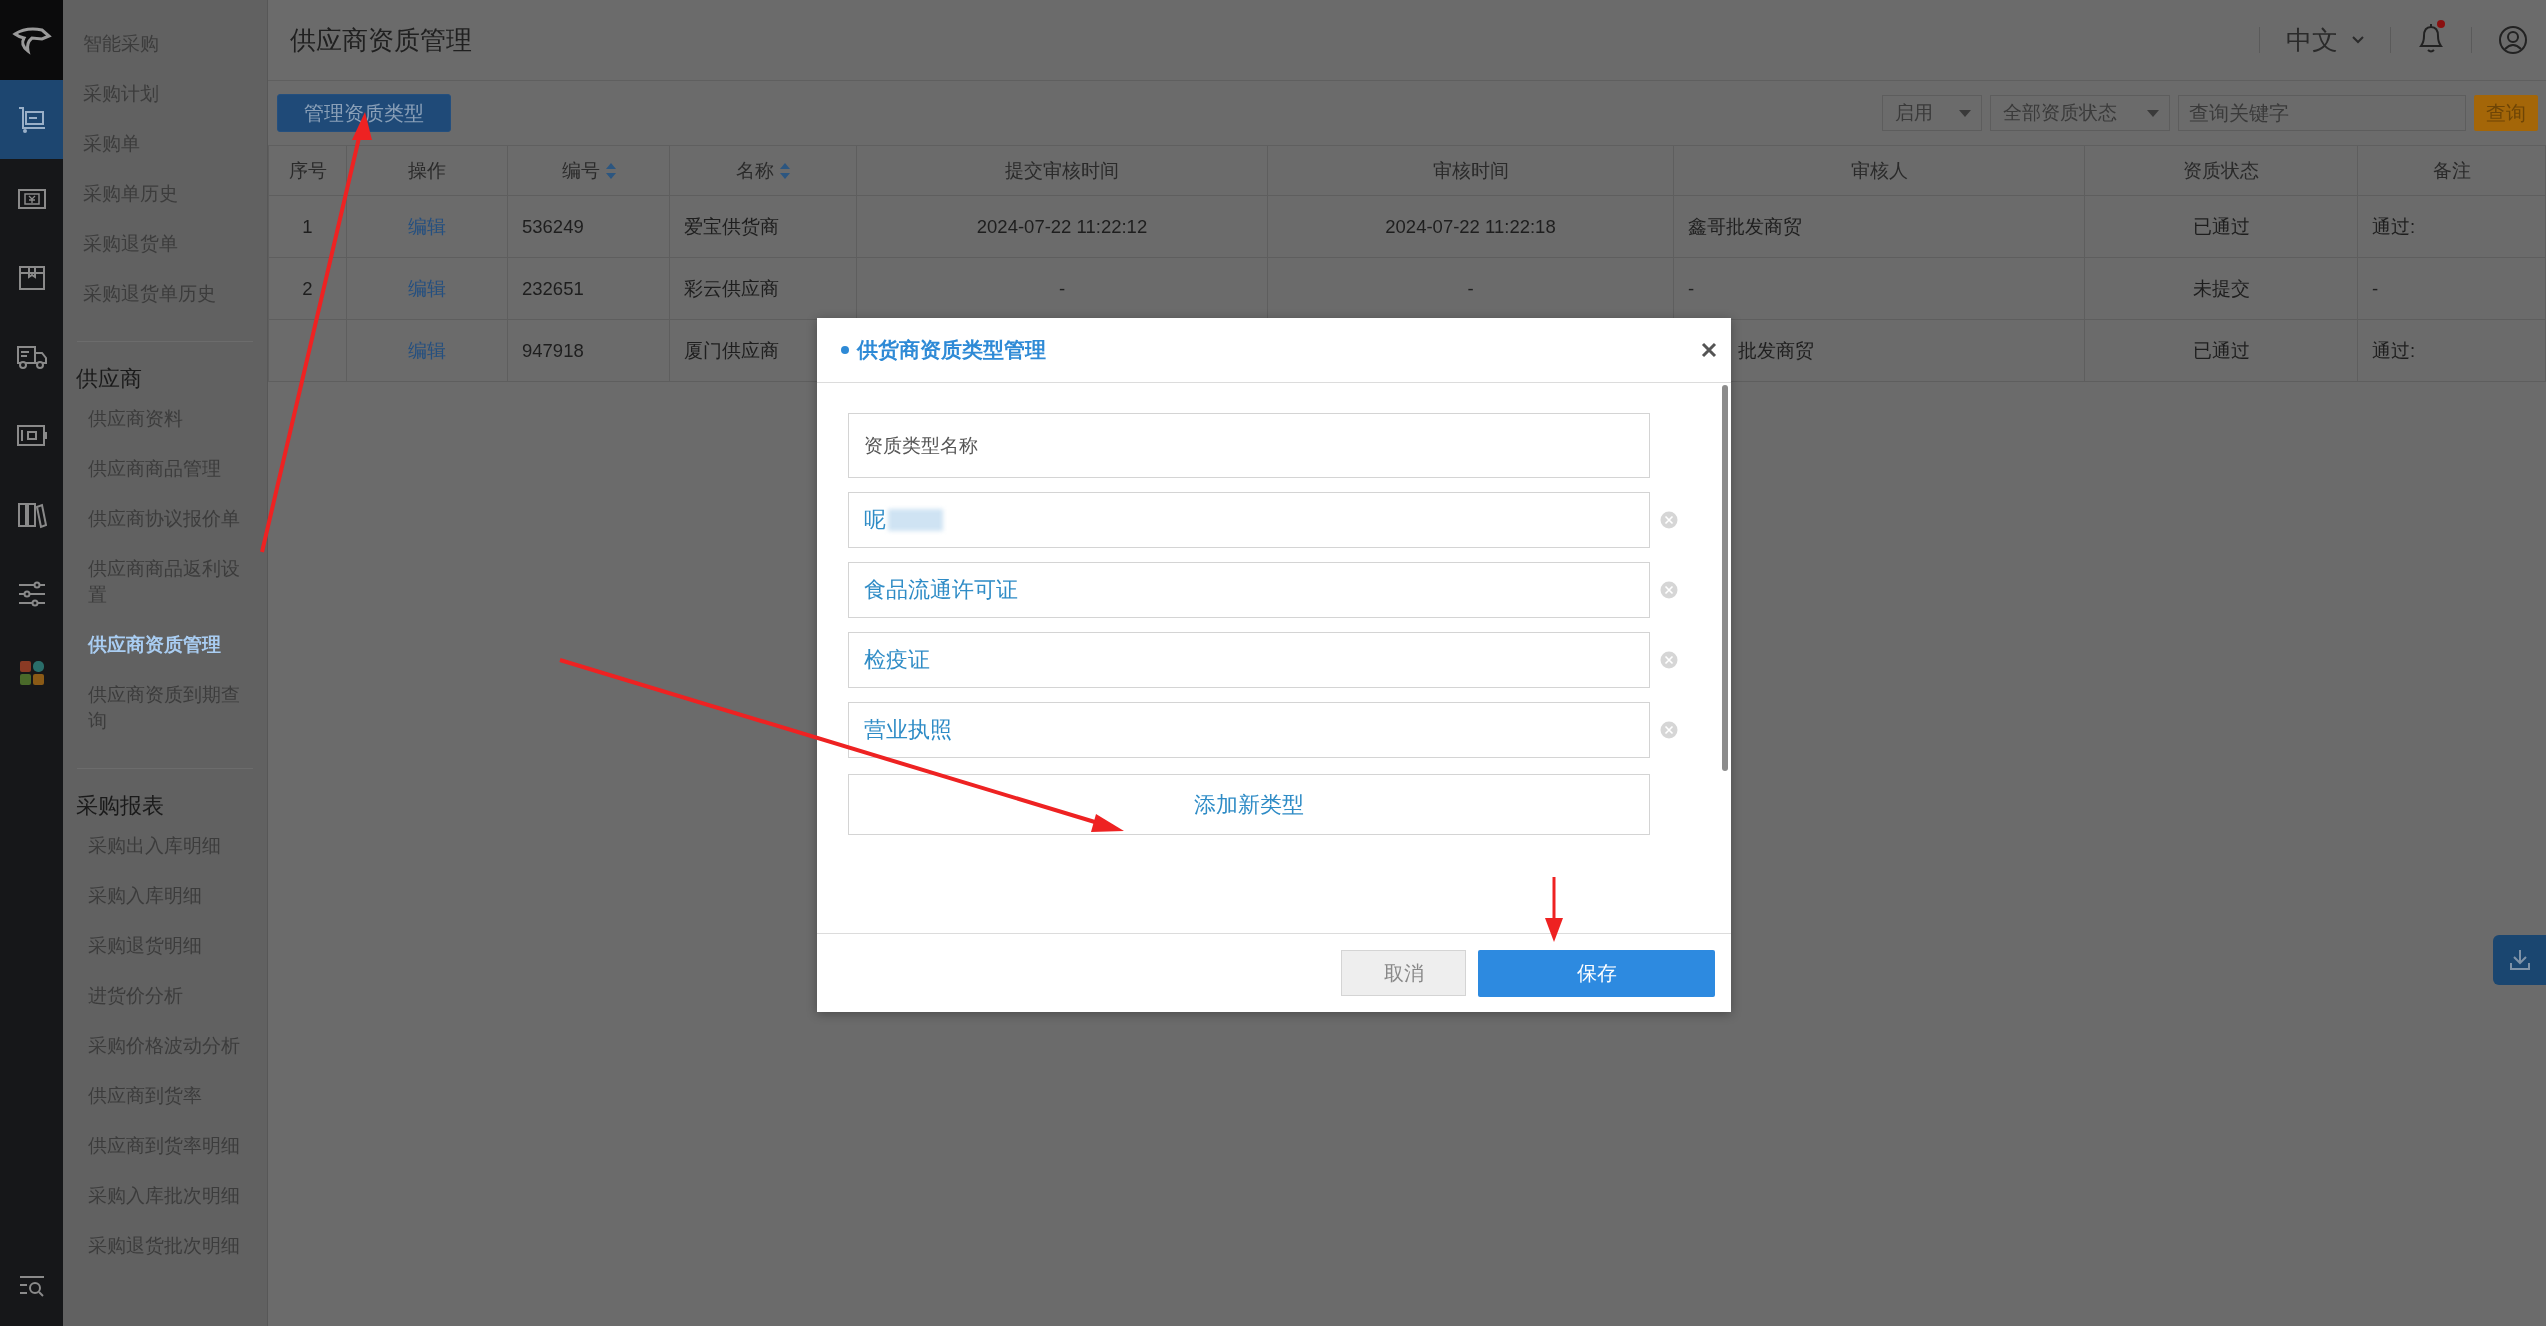 The width and height of the screenshot is (2546, 1326). Describe the element at coordinates (1249, 590) in the screenshot. I see `input-field: 食品流通许可证` at that location.